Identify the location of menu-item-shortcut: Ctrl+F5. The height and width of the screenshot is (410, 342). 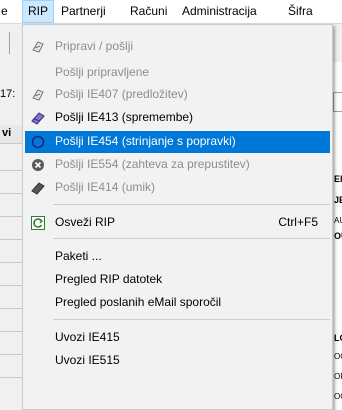
(298, 222).